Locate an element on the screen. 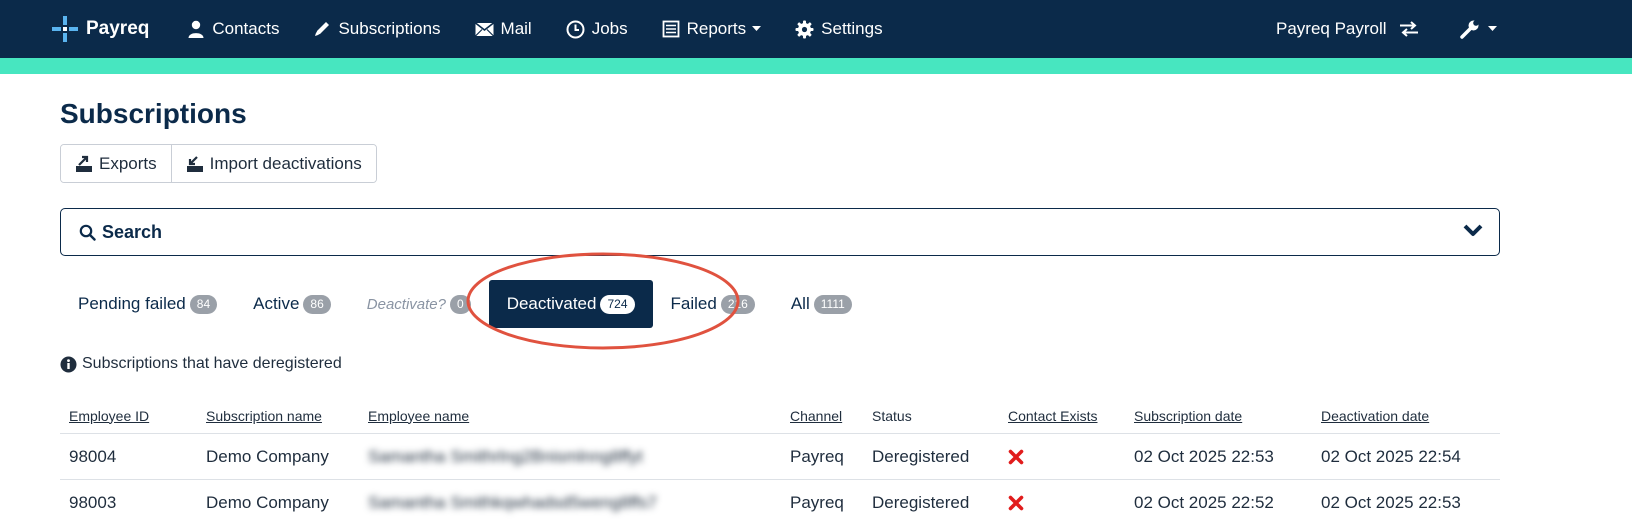 The width and height of the screenshot is (1632, 523). column-header-subscription-name: Subscription name is located at coordinates (264, 415).